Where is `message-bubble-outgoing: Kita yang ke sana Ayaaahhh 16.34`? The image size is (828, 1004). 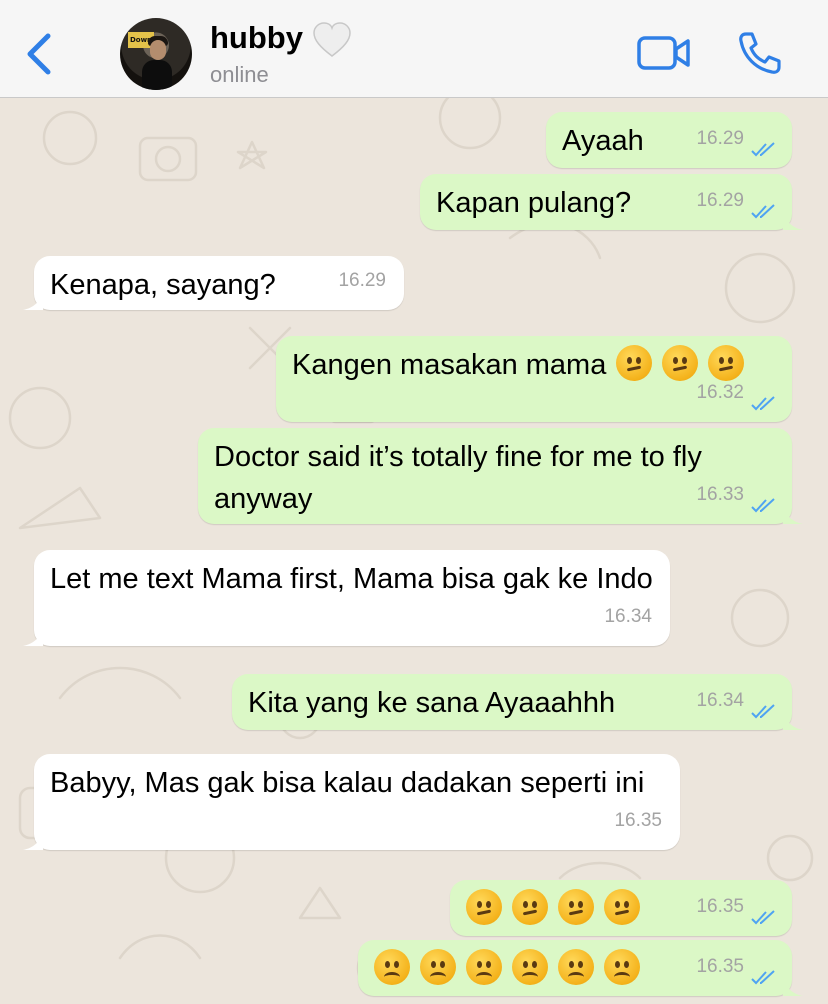
message-bubble-outgoing: Kita yang ke sana Ayaaahhh 16.34 is located at coordinates (517, 702).